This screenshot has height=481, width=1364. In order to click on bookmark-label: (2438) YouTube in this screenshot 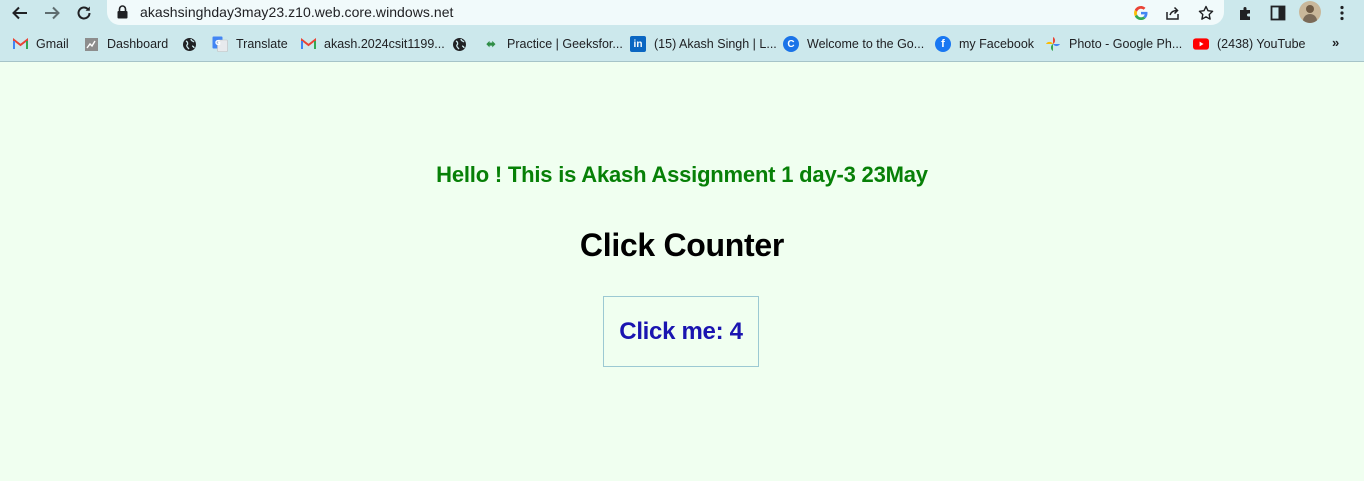, I will do `click(1261, 44)`.